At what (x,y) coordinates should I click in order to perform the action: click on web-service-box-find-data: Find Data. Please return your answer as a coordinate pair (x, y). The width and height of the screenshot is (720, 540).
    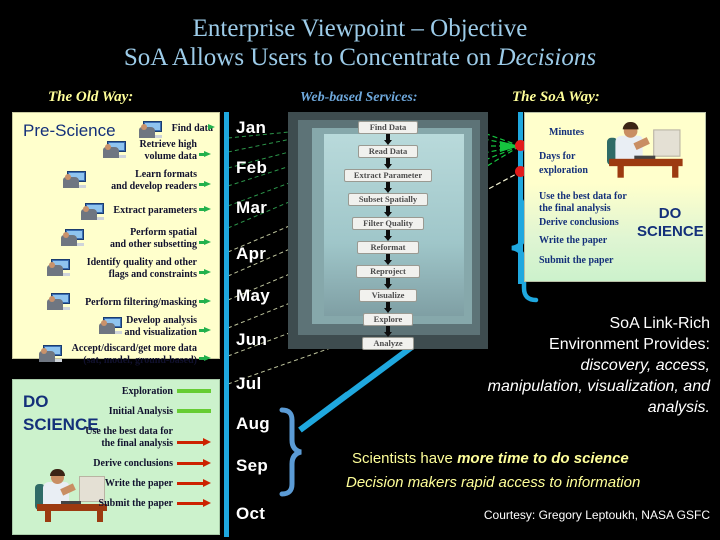
    Looking at the image, I should click on (388, 127).